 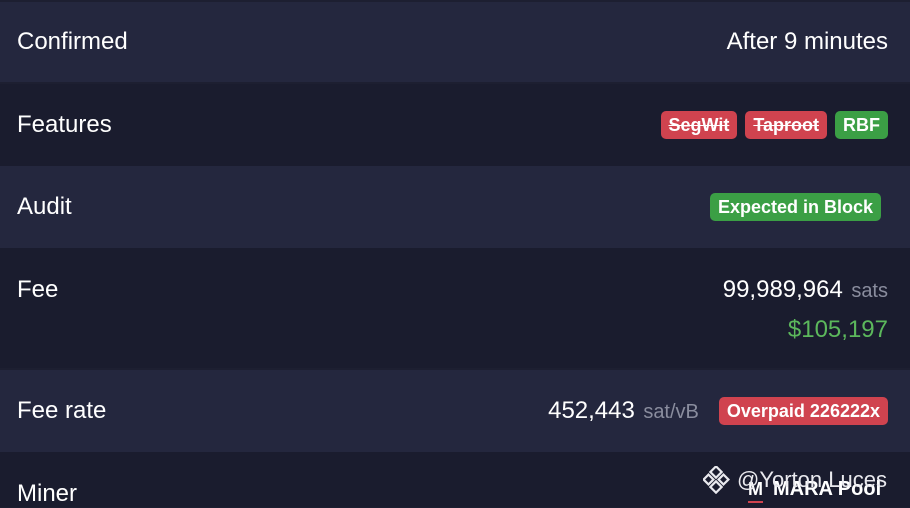 I want to click on fee-amount: 99,989,964, so click(x=782, y=289).